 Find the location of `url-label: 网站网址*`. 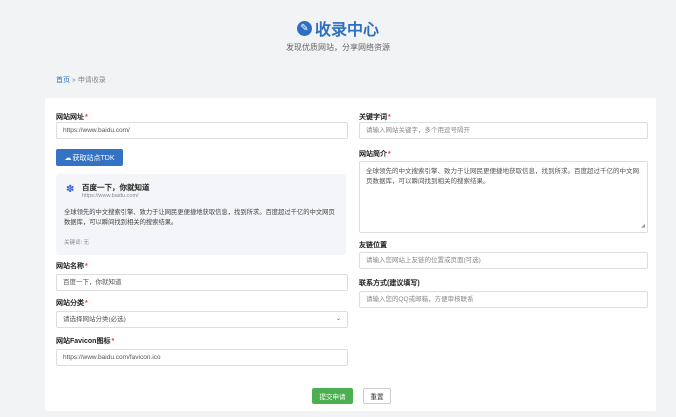

url-label: 网站网址* is located at coordinates (72, 117).